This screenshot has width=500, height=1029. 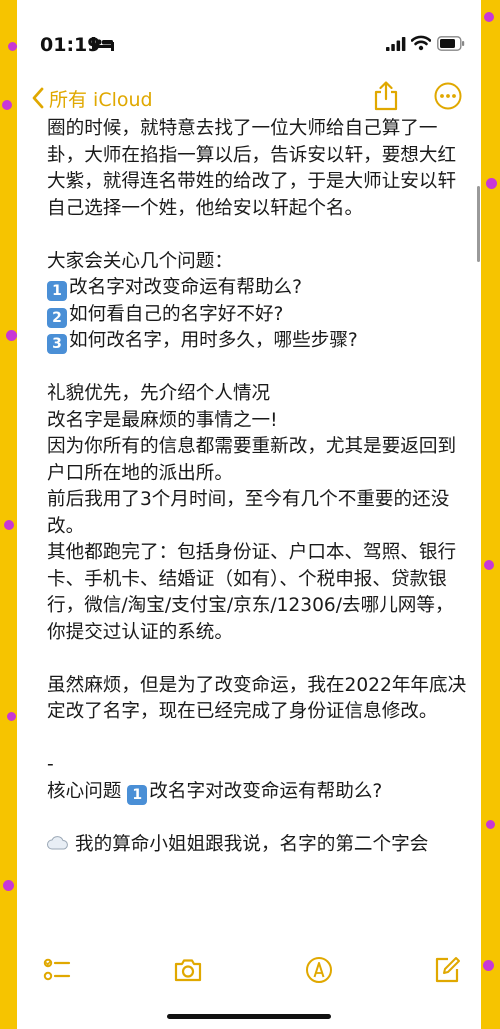 I want to click on question-text: 如何改名字，用时多久，哪些步骤?, so click(x=213, y=340).